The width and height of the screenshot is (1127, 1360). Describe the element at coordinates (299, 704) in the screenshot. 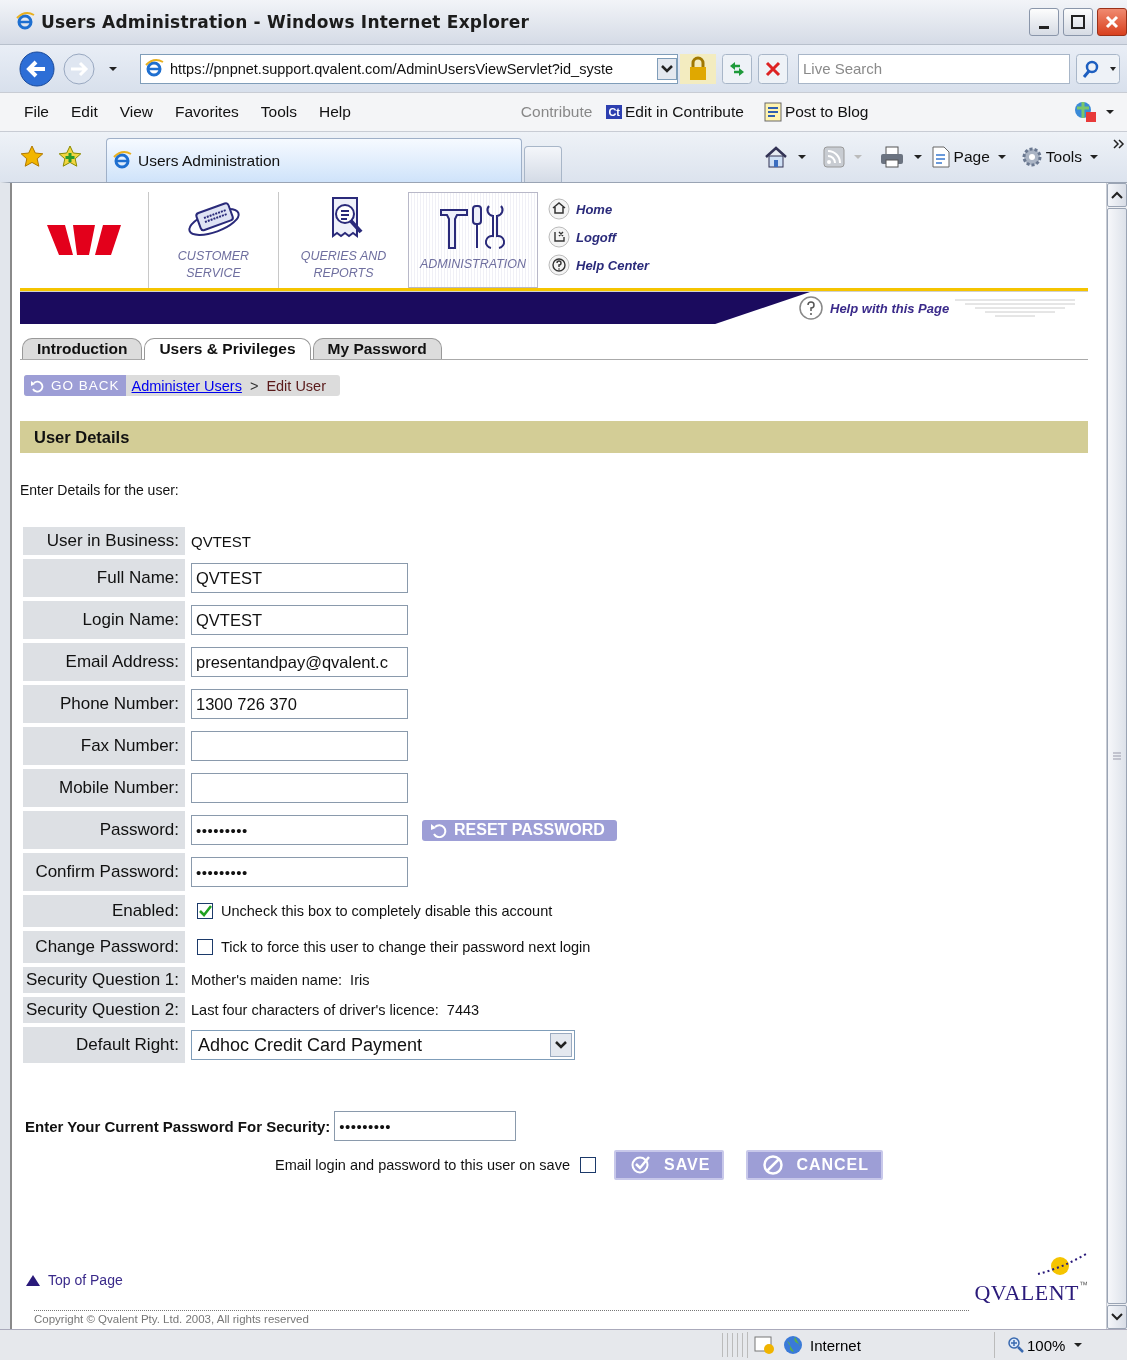

I see `input-field: 1300 726 370` at that location.